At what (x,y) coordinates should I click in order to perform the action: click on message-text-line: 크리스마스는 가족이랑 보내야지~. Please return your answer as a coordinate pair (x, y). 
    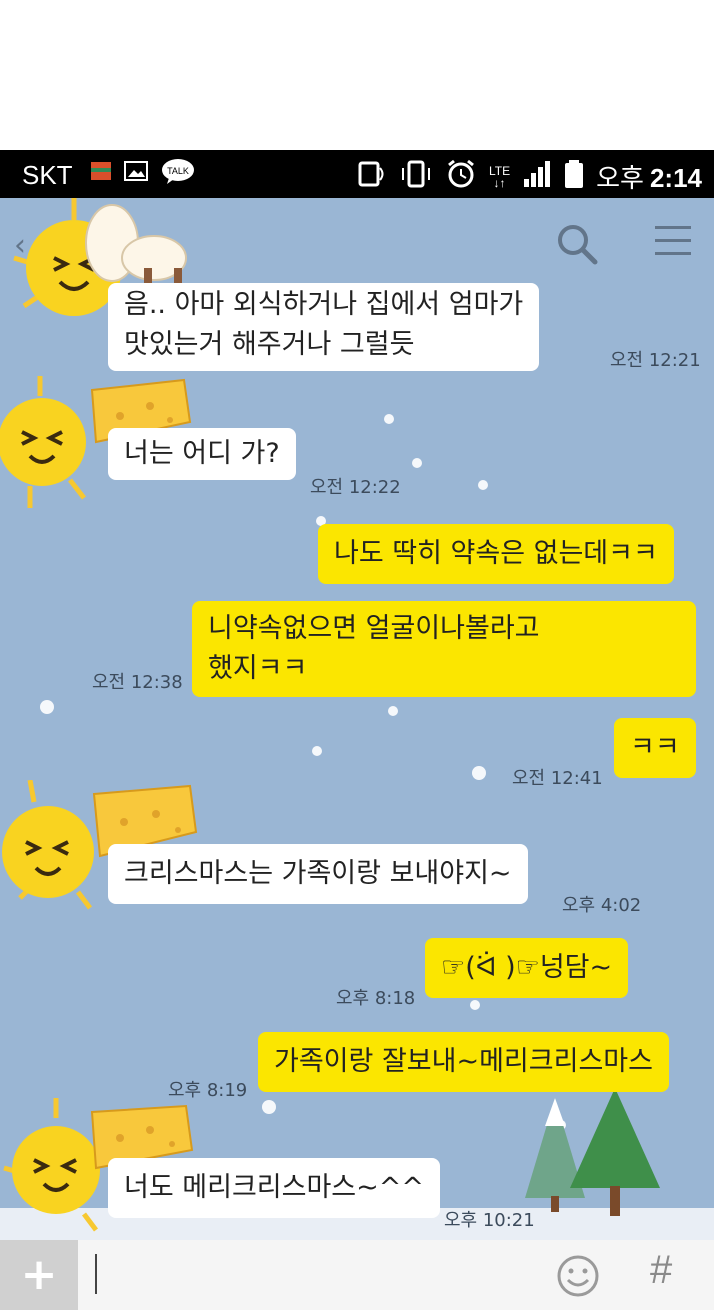
    Looking at the image, I should click on (318, 873).